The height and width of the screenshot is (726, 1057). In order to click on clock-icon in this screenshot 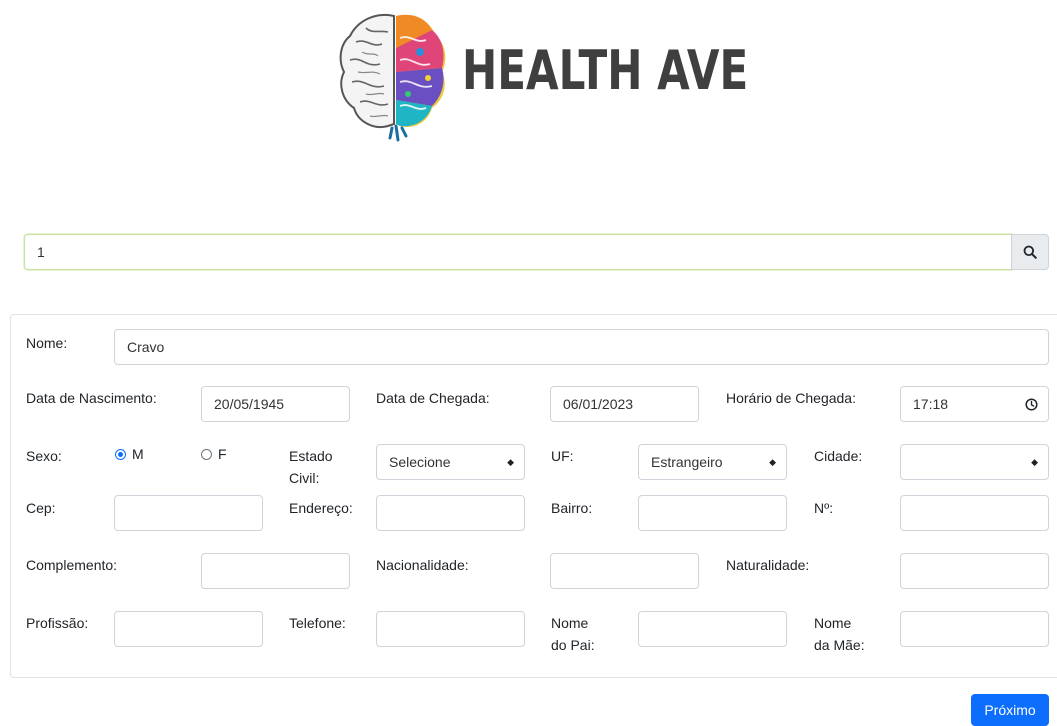, I will do `click(1031, 404)`.